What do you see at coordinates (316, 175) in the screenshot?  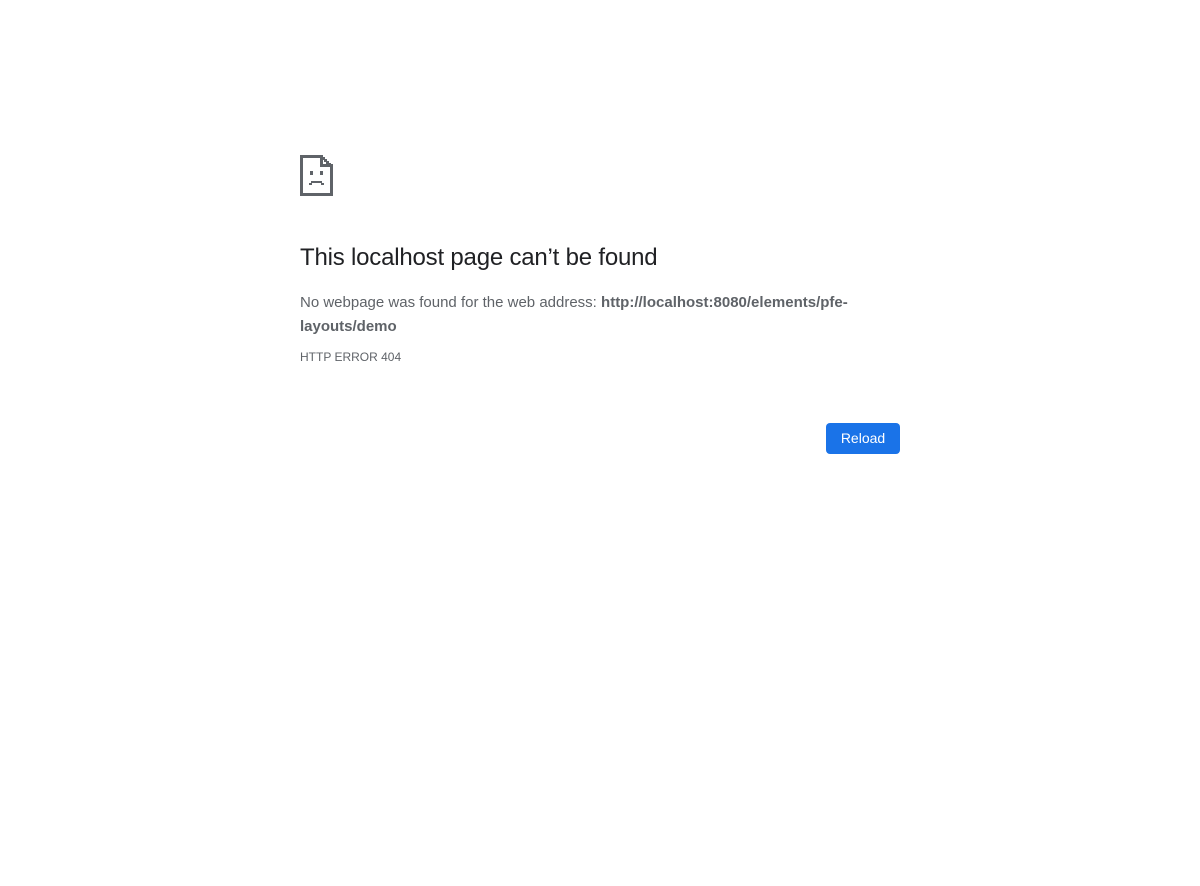 I see `sad-document-icon` at bounding box center [316, 175].